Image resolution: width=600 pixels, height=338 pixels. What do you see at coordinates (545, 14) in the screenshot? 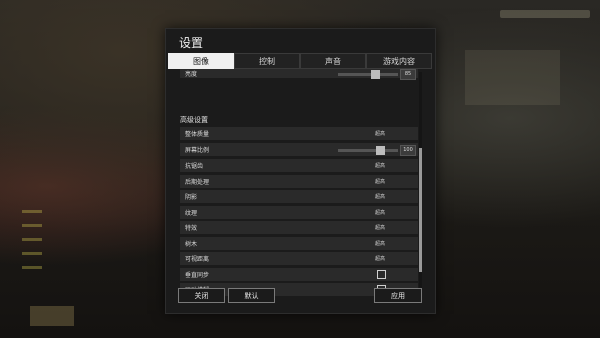
I see `background-hud-text` at bounding box center [545, 14].